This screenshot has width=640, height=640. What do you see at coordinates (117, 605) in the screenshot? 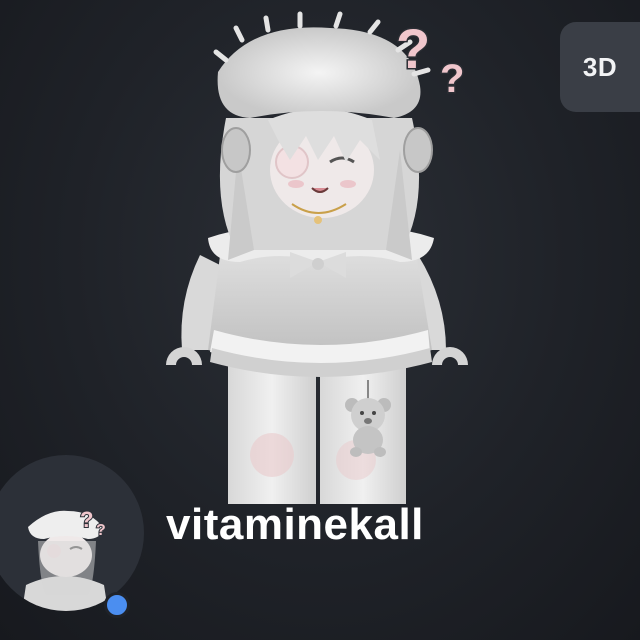
I see `online-status-indicator` at bounding box center [117, 605].